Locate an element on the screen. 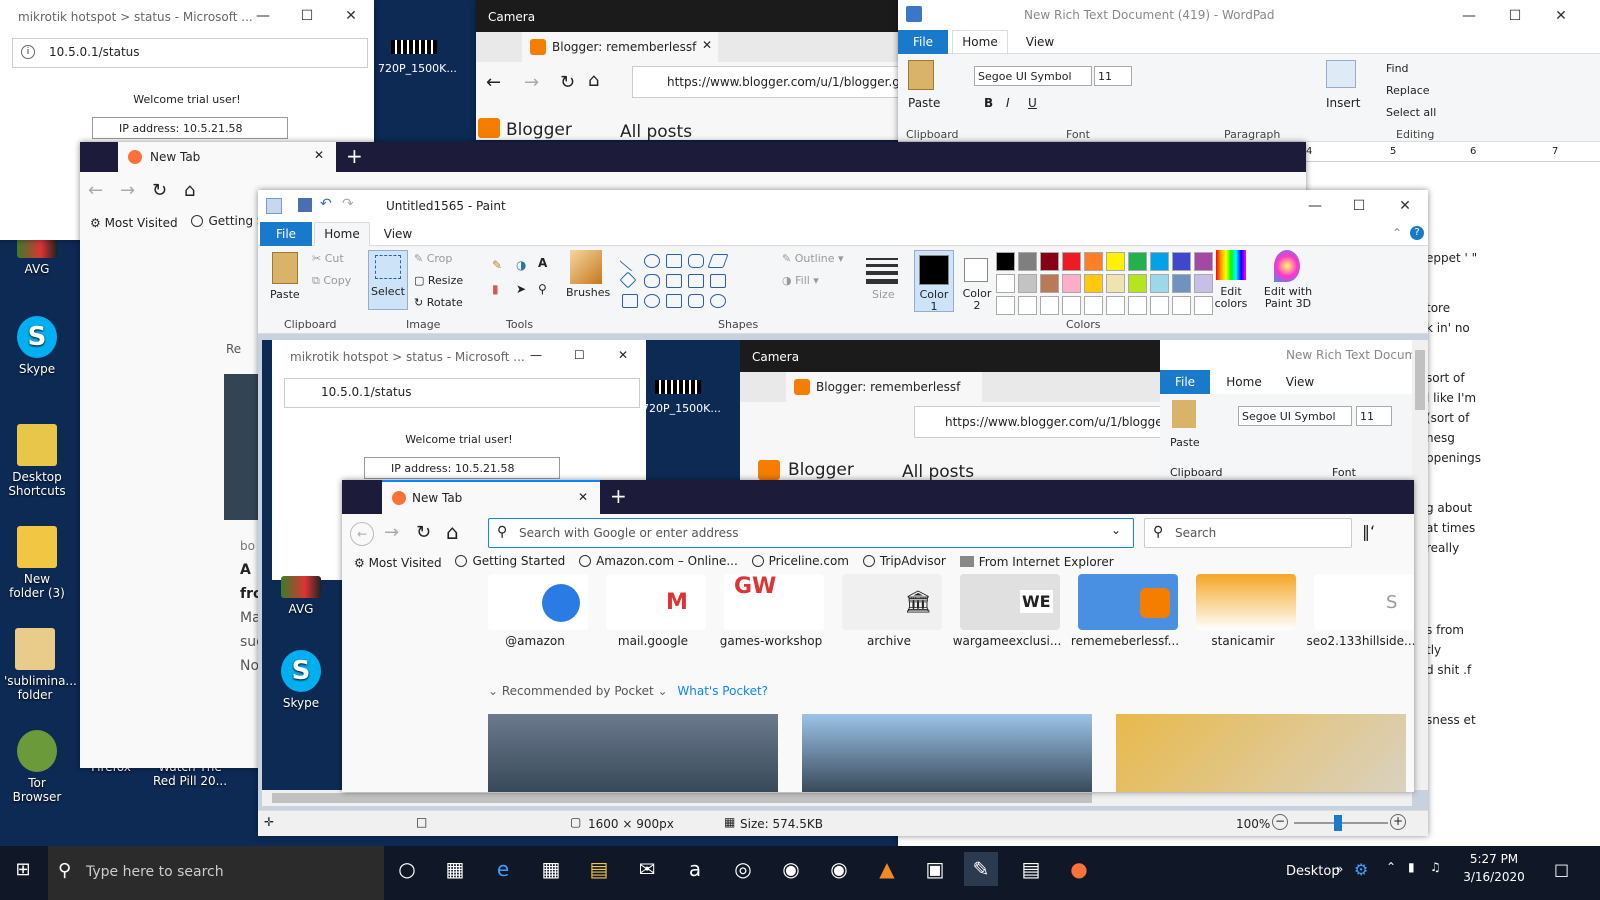 The width and height of the screenshot is (1600, 900). top-site-tile: S is located at coordinates (1364, 602).